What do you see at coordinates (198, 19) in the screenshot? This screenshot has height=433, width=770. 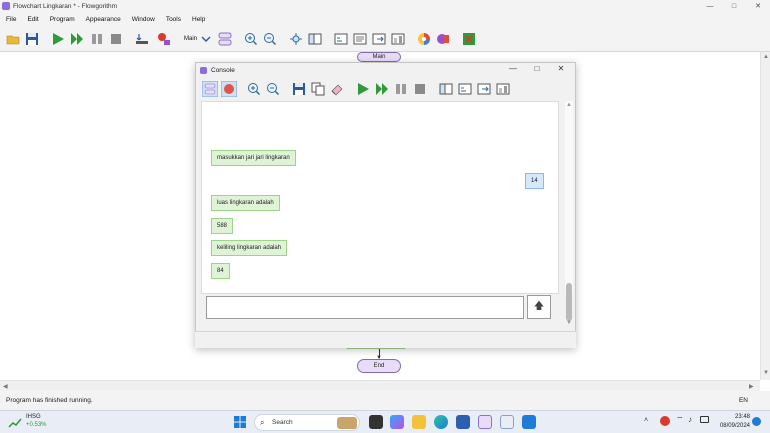 I see `menu-help: Help` at bounding box center [198, 19].